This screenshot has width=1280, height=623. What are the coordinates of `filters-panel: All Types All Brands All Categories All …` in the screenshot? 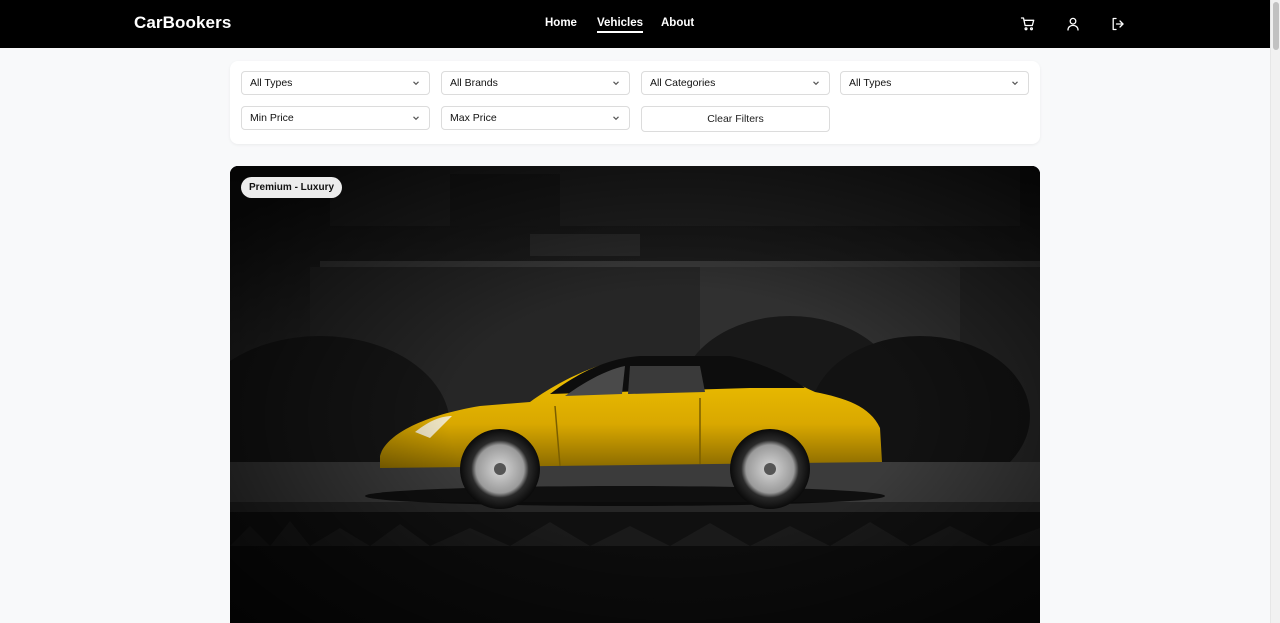 It's located at (635, 102).